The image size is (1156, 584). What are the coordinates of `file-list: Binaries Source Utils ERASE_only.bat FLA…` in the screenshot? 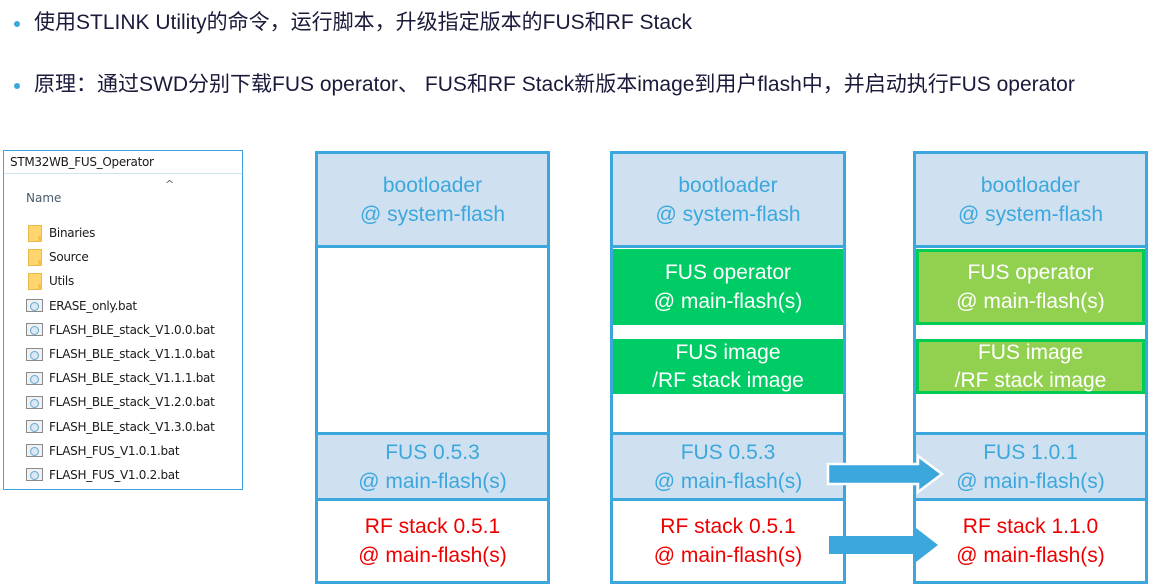 It's located at (120, 354).